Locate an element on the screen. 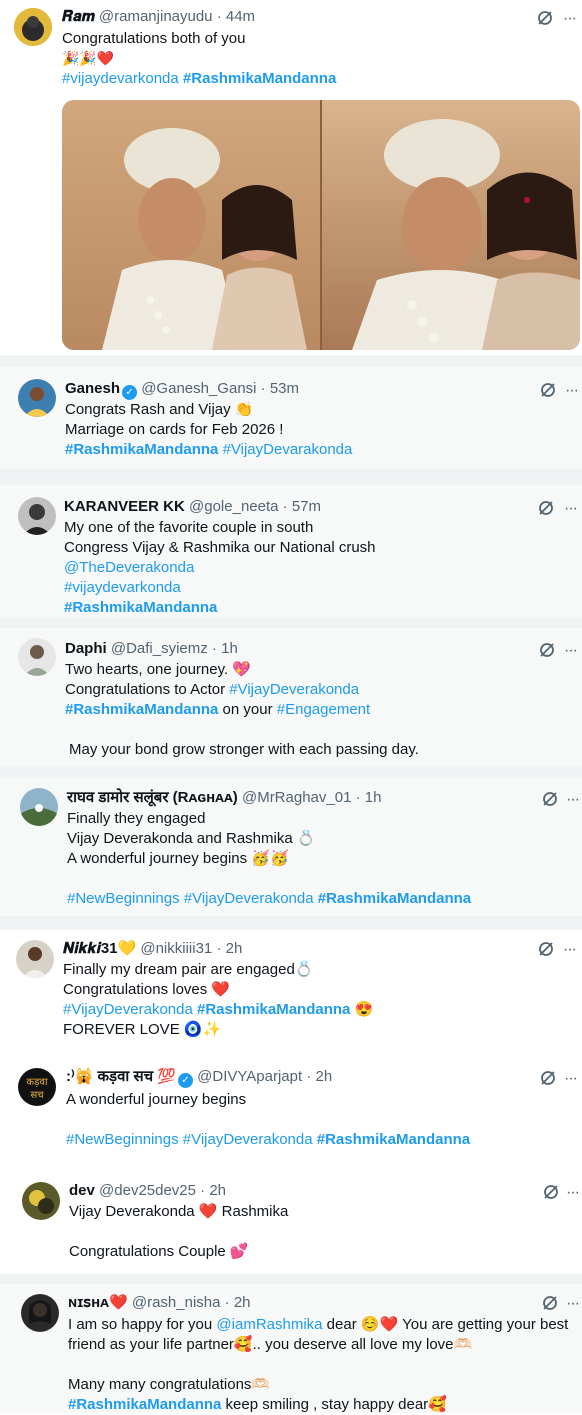 Image resolution: width=582 pixels, height=1415 pixels. tweet-header: ɴɪꜱʜᴀ❤️ @rash_nisha · 2h is located at coordinates (159, 1303).